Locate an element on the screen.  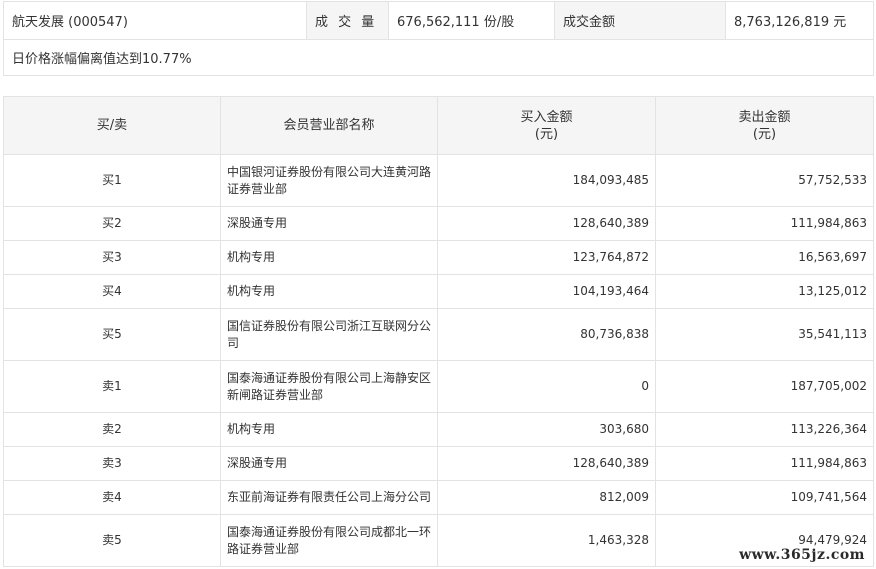
row-buy-amount: 812,009 is located at coordinates (546, 497).